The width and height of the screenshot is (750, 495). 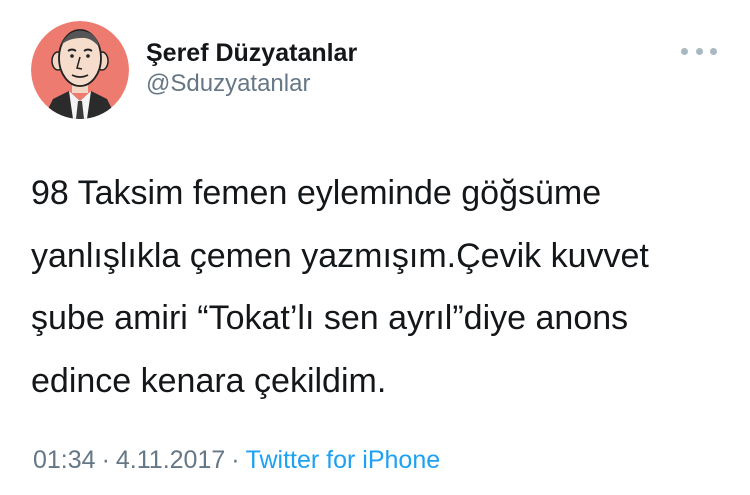 I want to click on tweet-meta: 01:34 · 4.11.2017 · Twitter for iPhone, so click(x=236, y=460).